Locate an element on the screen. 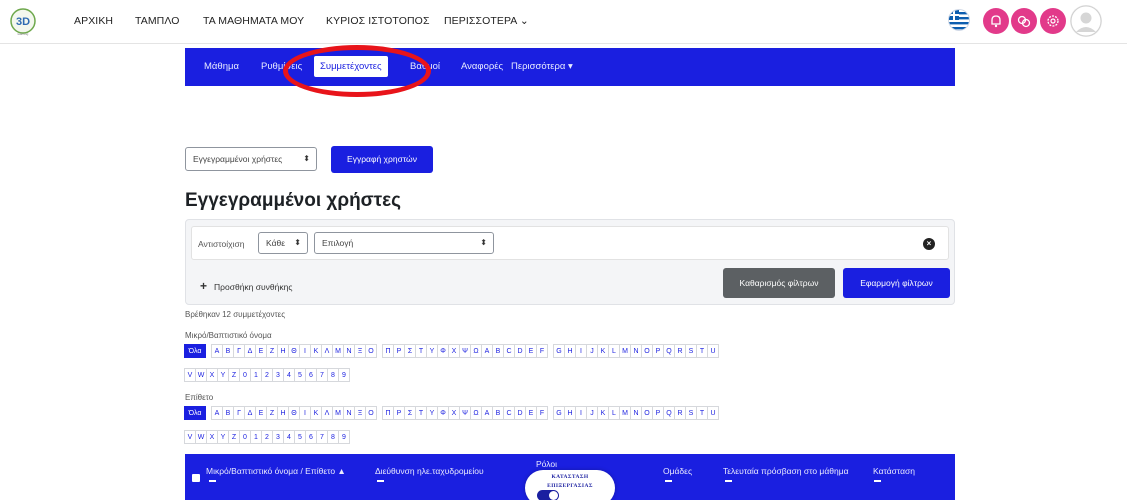  enrol-users-button: Εγγραφή χρηστών is located at coordinates (382, 159).